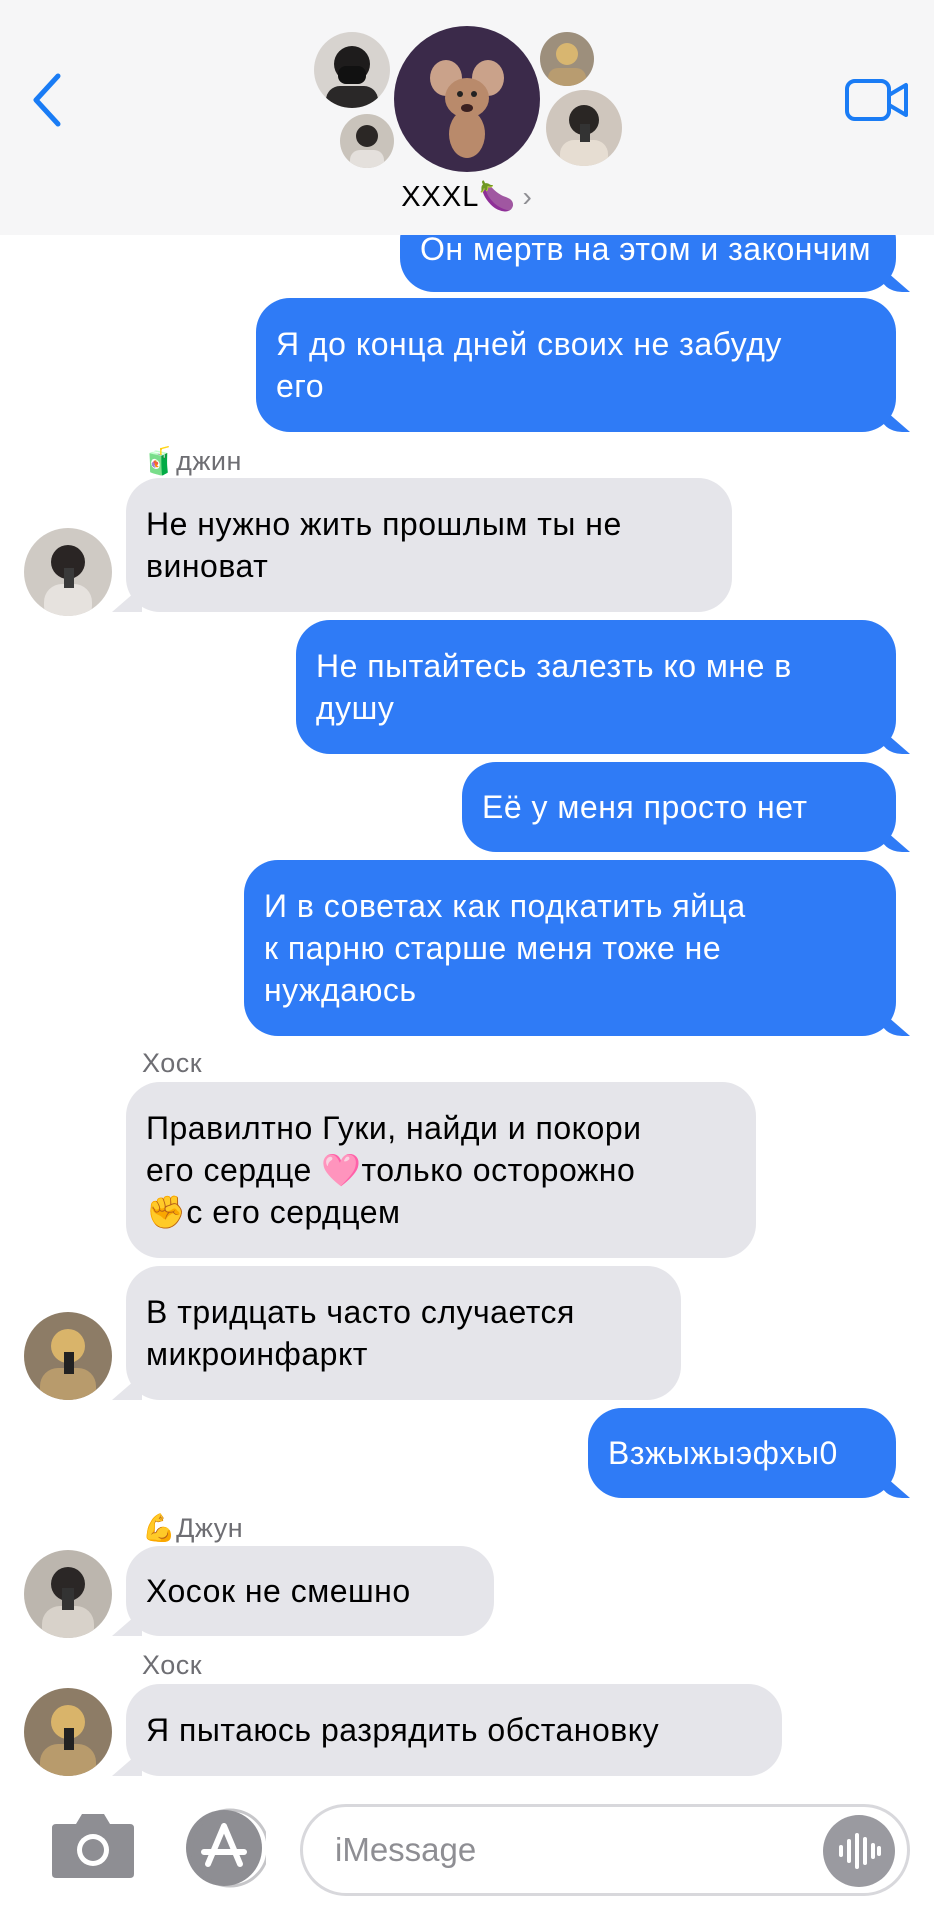 The width and height of the screenshot is (934, 1920). What do you see at coordinates (742, 1453) in the screenshot?
I see `message-out: Взжыжыэфхы0` at bounding box center [742, 1453].